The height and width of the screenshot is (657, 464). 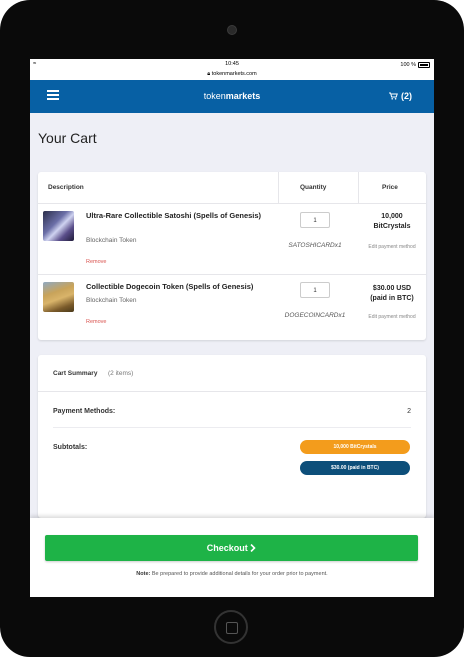 I want to click on header-description: Description, so click(x=66, y=187).